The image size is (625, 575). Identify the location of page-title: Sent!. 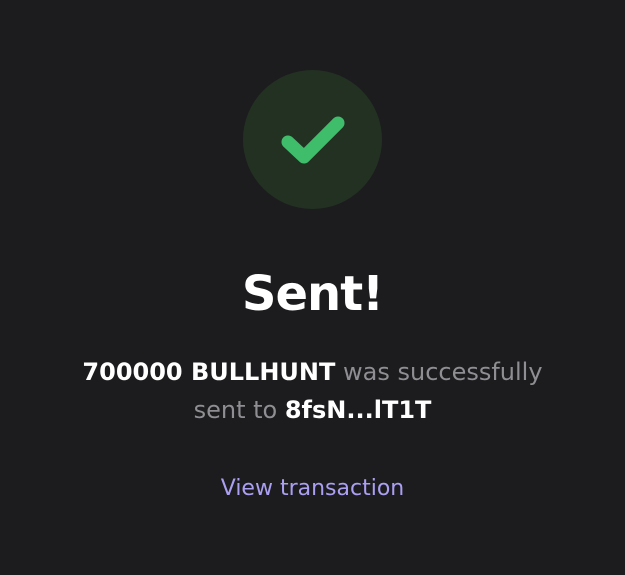
(312, 294).